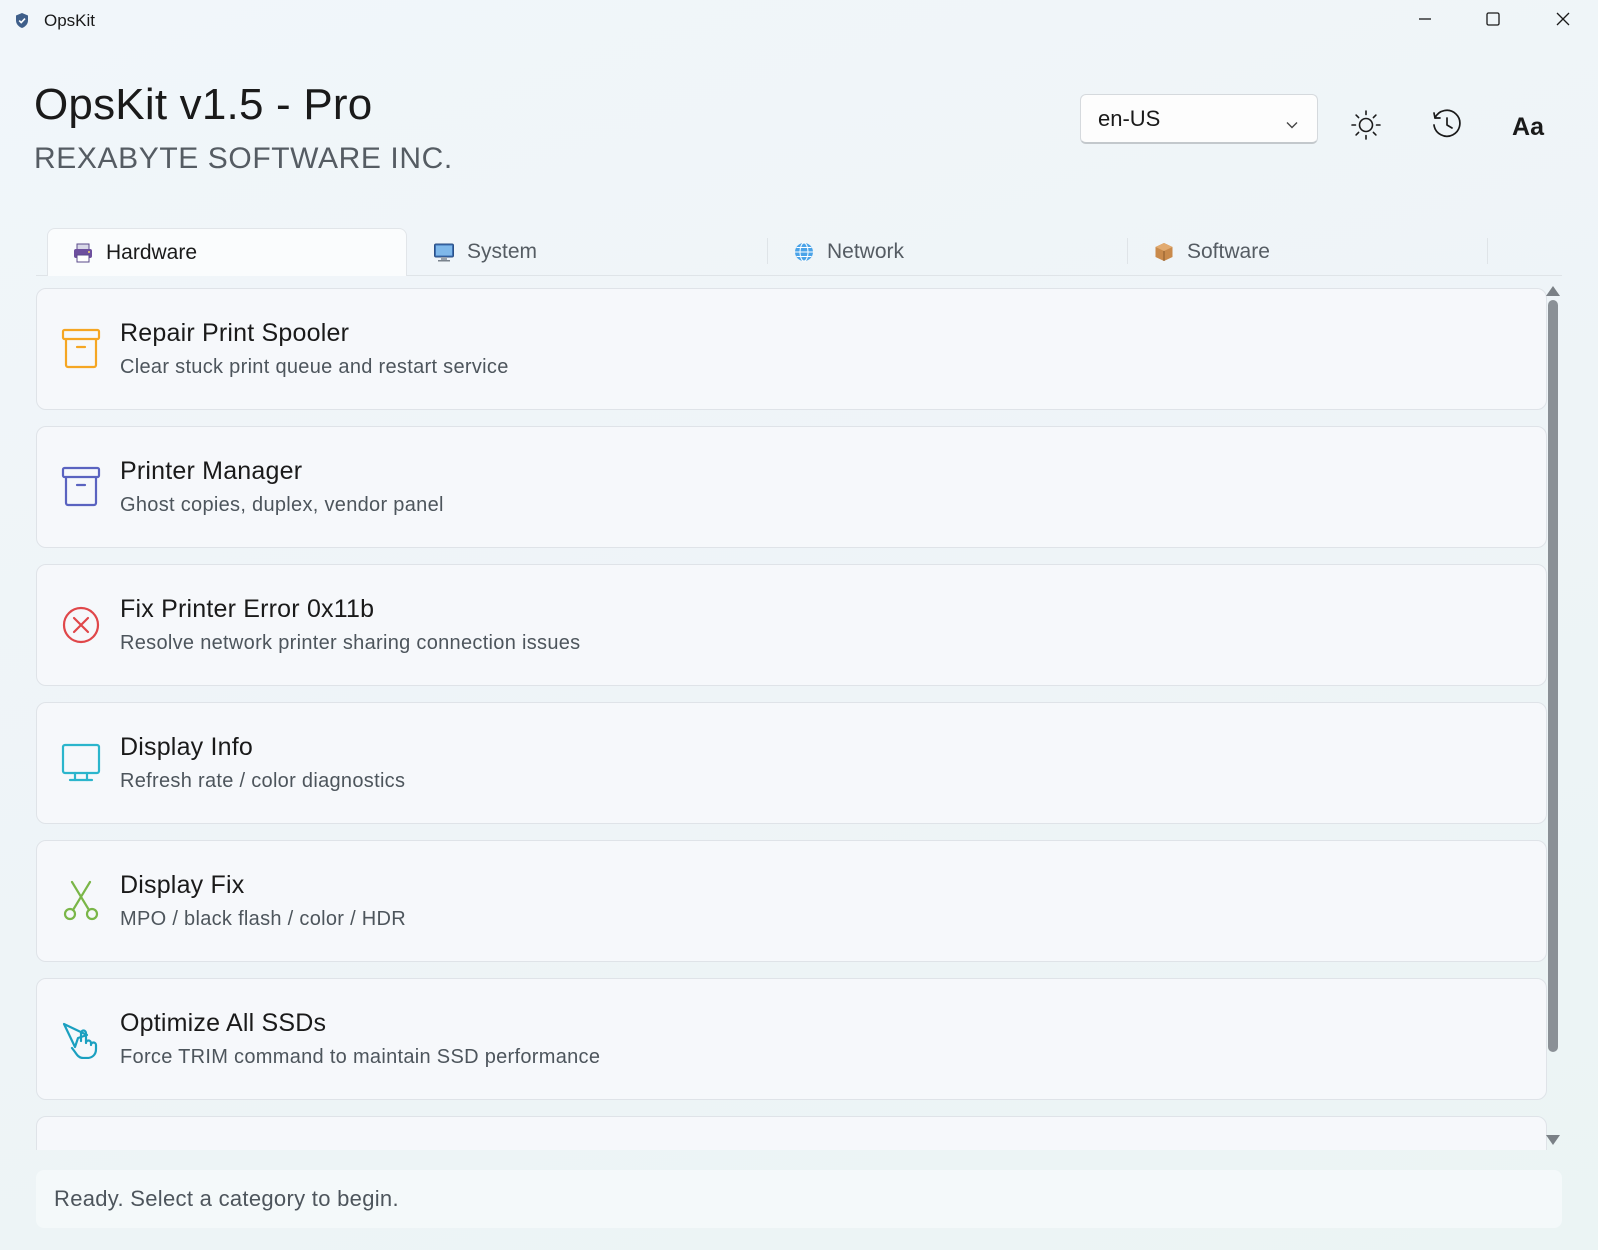 The width and height of the screenshot is (1598, 1250). I want to click on maximize-button, so click(1493, 21).